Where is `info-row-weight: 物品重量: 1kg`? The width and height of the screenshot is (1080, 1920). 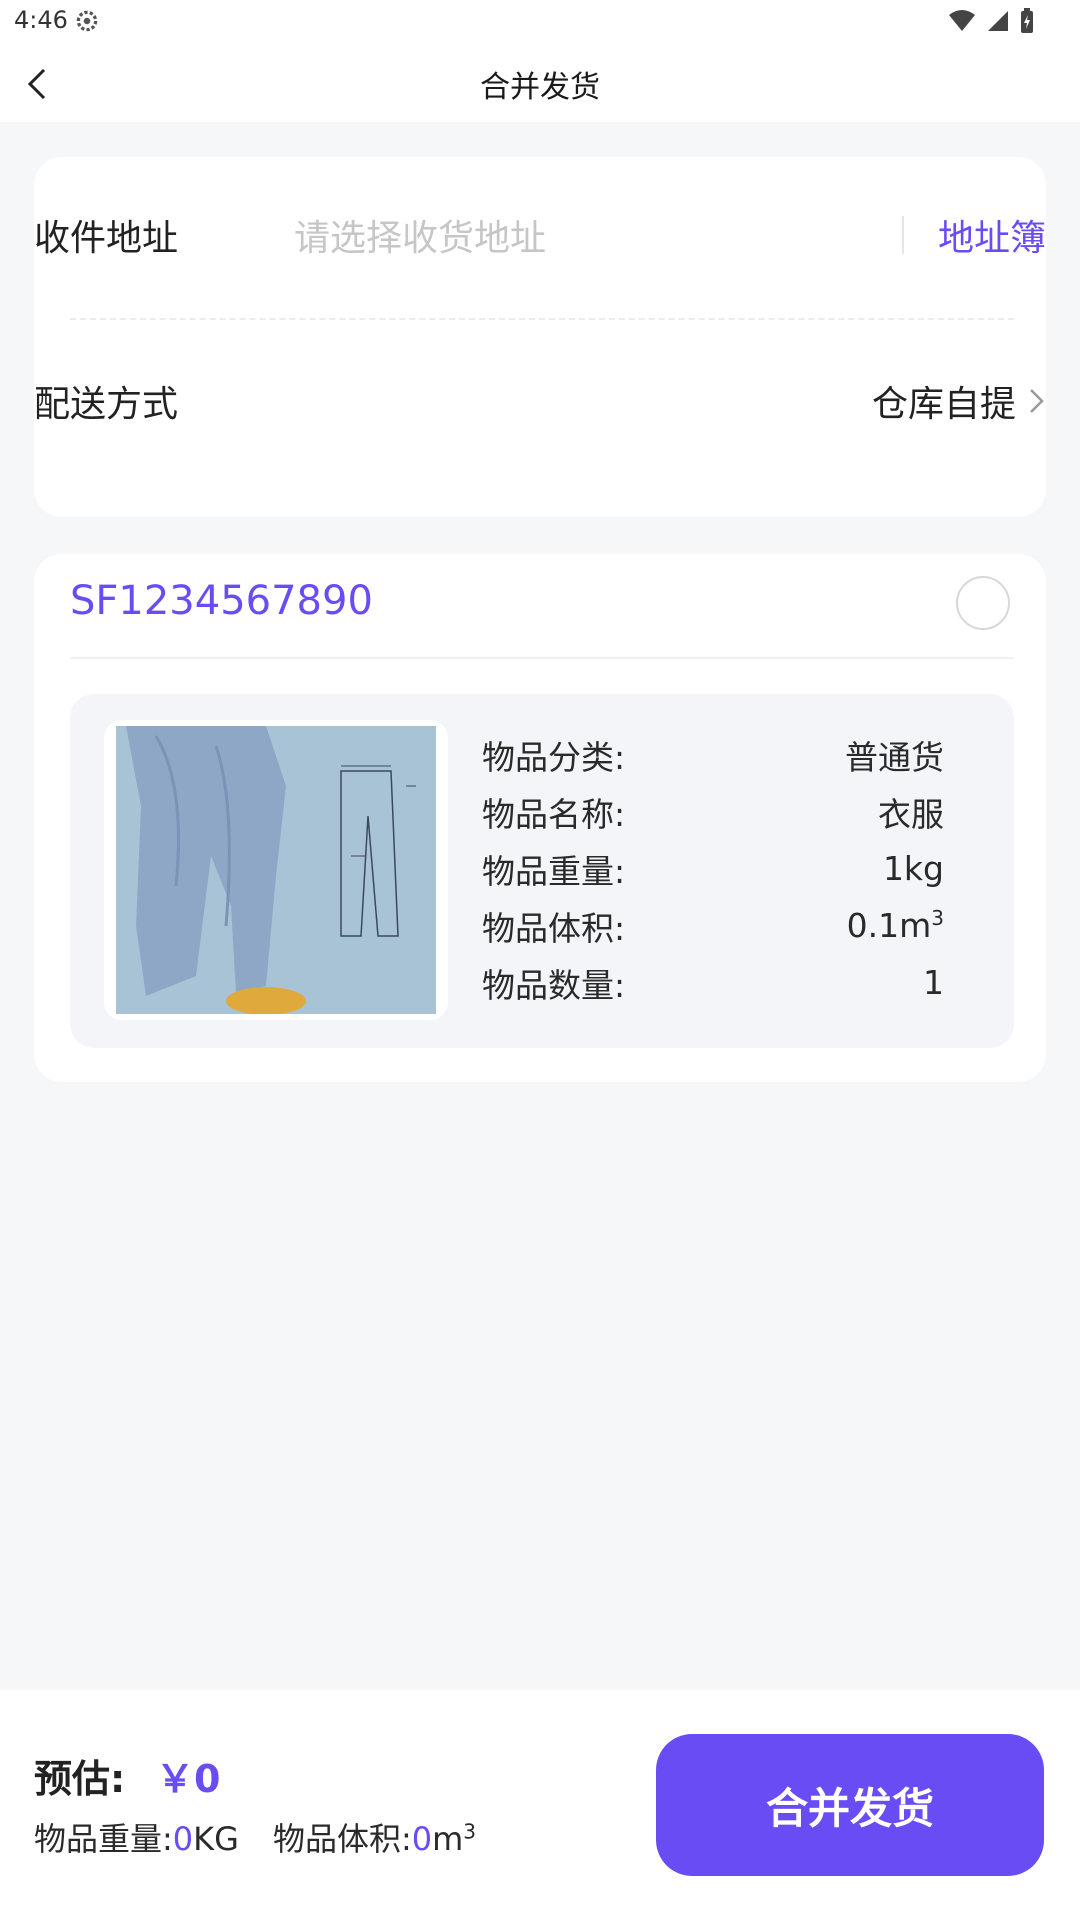 info-row-weight: 物品重量: 1kg is located at coordinates (713, 868).